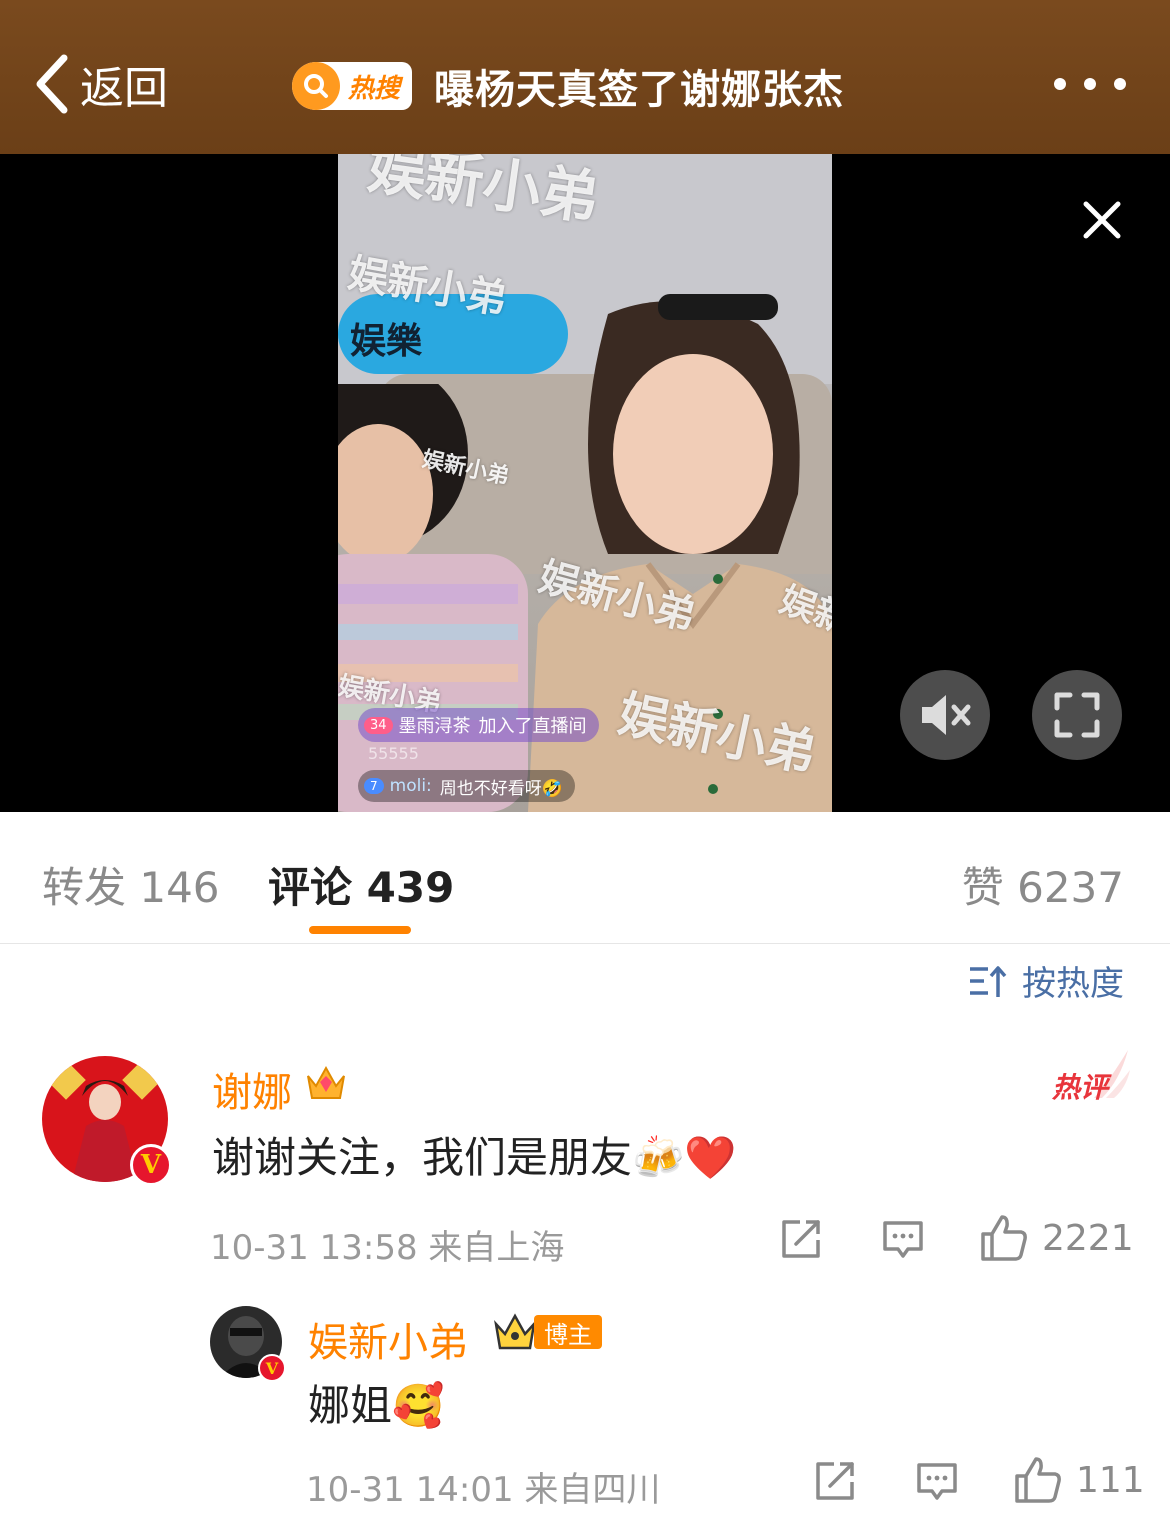 The width and height of the screenshot is (1170, 1524). Describe the element at coordinates (393, 753) in the screenshot. I see `live-faded-message: 55555` at that location.